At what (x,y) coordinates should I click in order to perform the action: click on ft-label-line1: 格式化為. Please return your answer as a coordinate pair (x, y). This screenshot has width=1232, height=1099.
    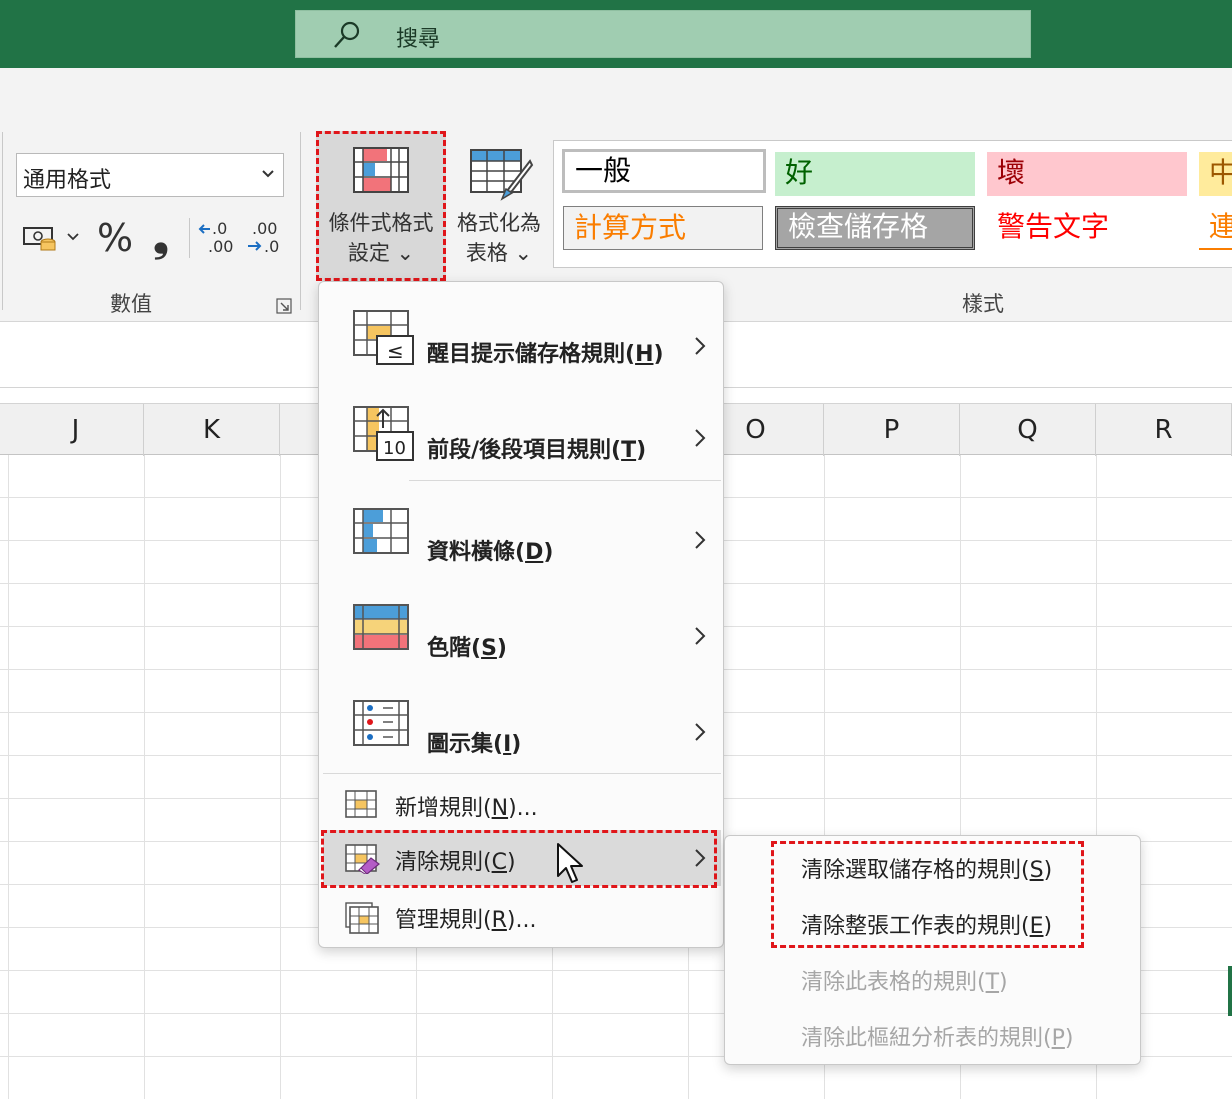
    Looking at the image, I should click on (499, 223).